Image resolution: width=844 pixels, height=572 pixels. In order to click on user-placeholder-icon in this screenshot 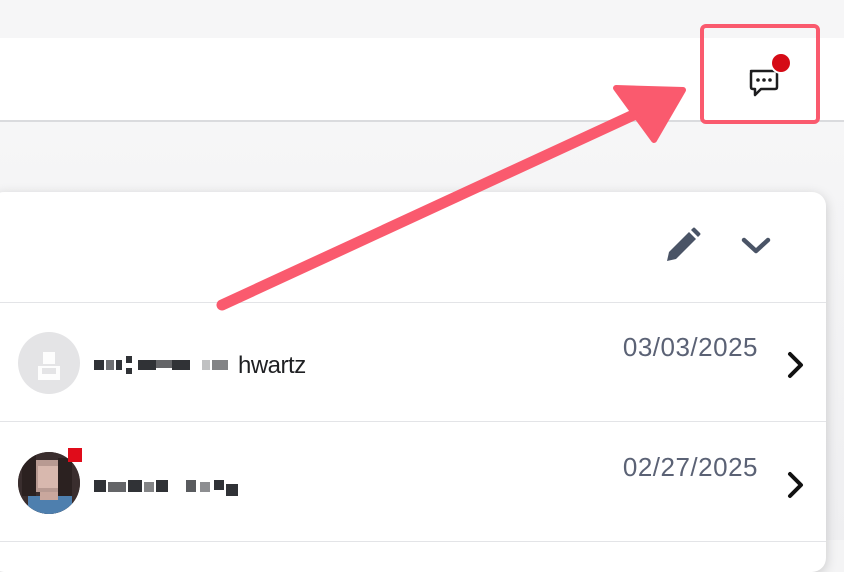, I will do `click(49, 366)`.